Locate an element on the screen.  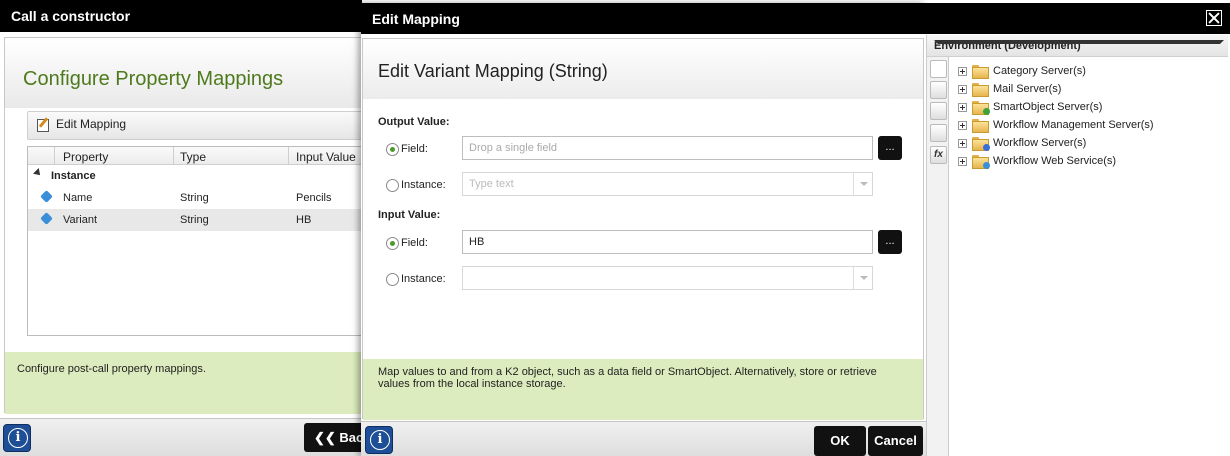
output-instance-radio is located at coordinates (392, 185).